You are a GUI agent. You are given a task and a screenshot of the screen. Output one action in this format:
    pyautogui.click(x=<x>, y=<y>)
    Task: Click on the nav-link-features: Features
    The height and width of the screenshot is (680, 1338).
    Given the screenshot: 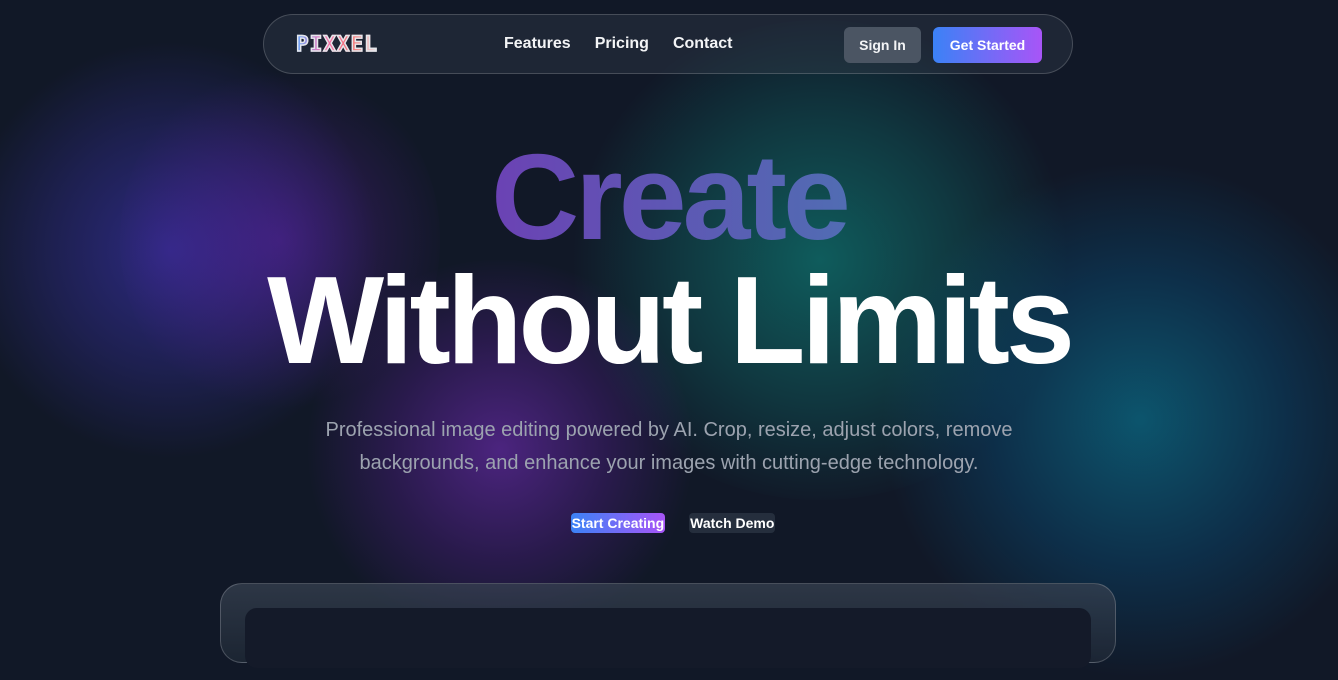 What is the action you would take?
    pyautogui.click(x=537, y=44)
    